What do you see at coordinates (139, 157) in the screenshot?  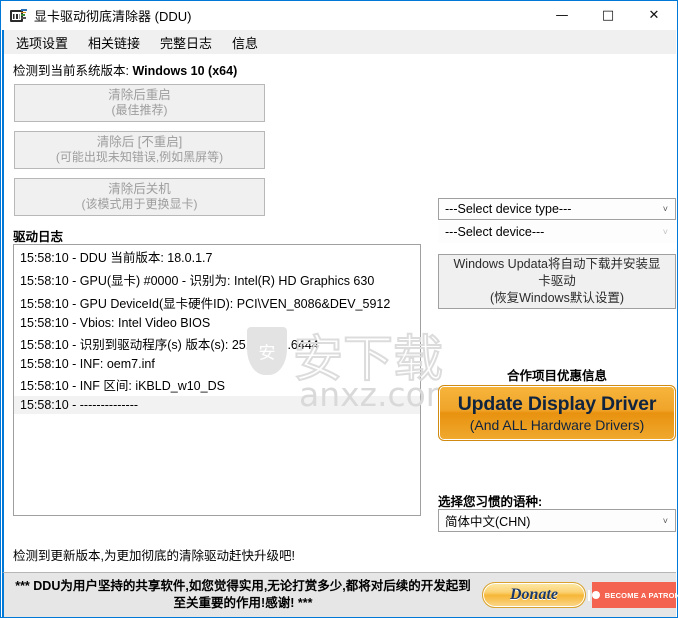 I see `clean-no-restart-sublabel: (可能出现未知错误,例如黑屏等)` at bounding box center [139, 157].